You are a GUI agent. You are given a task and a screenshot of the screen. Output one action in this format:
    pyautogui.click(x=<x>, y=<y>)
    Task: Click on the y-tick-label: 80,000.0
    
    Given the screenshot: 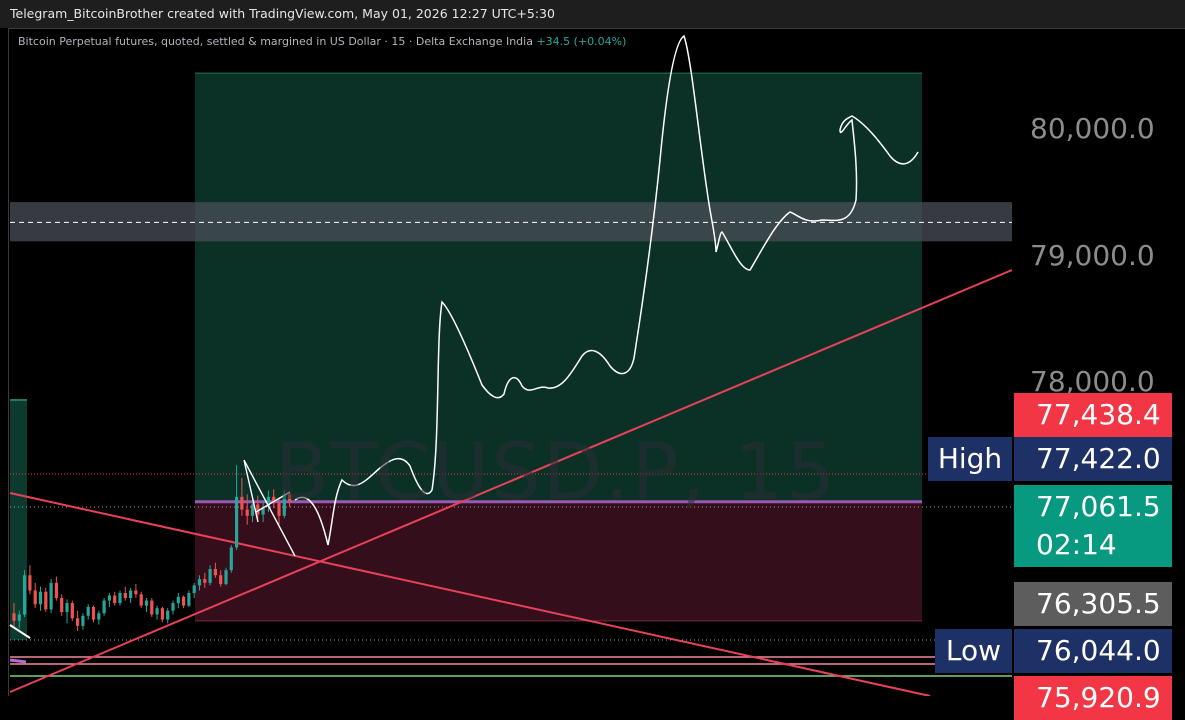 What is the action you would take?
    pyautogui.click(x=1092, y=128)
    